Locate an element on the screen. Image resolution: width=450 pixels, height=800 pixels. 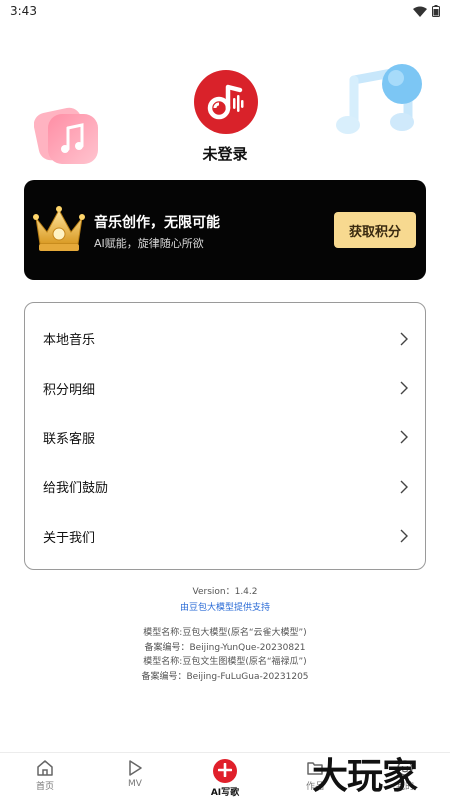
tab-label: MV is located at coordinates (135, 784).